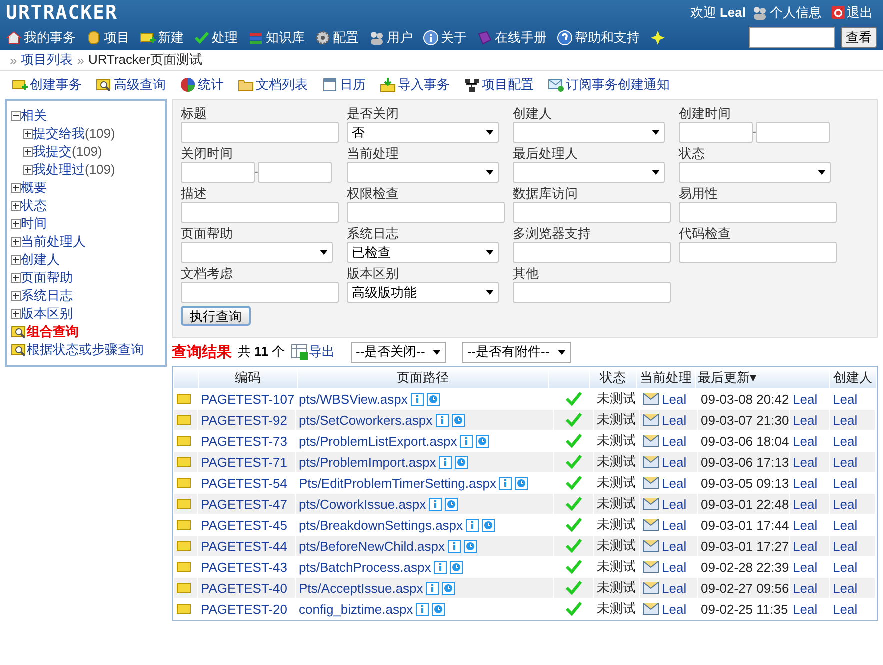 This screenshot has width=883, height=665. What do you see at coordinates (512, 37) in the screenshot?
I see `nav-item: 在线手册` at bounding box center [512, 37].